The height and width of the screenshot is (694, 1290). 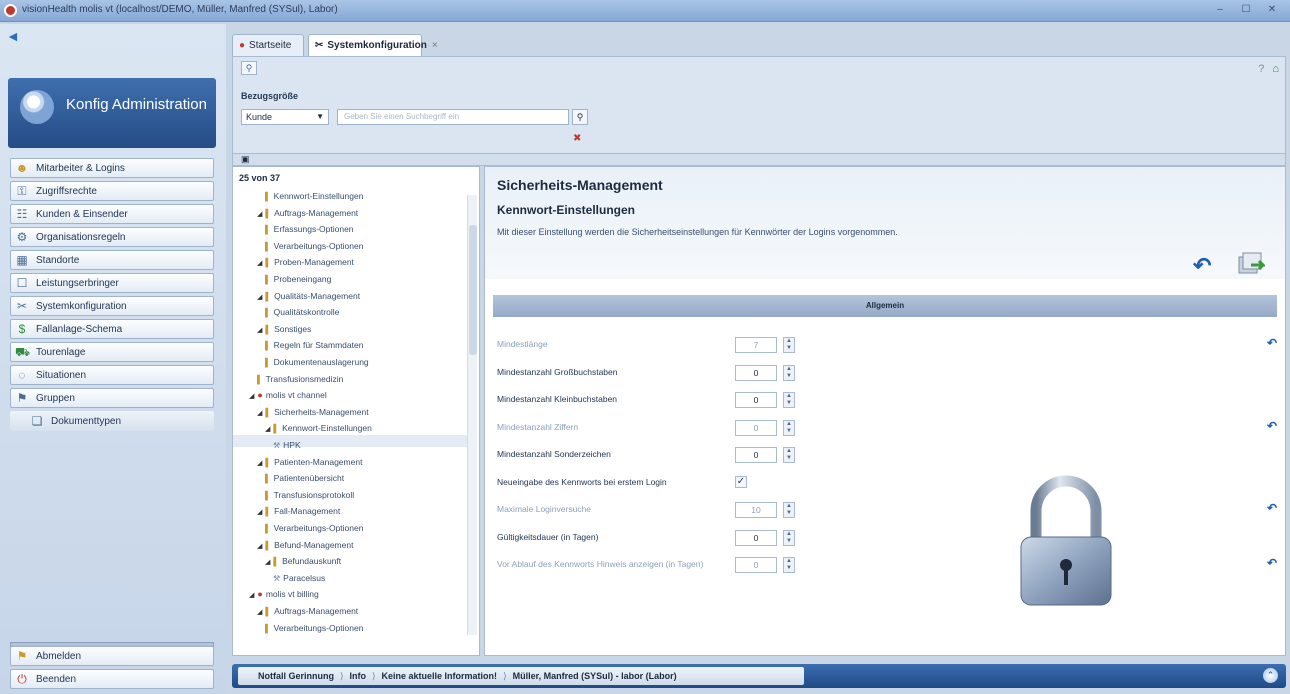 What do you see at coordinates (285, 117) in the screenshot?
I see `bezug-select: Kunde ▼` at bounding box center [285, 117].